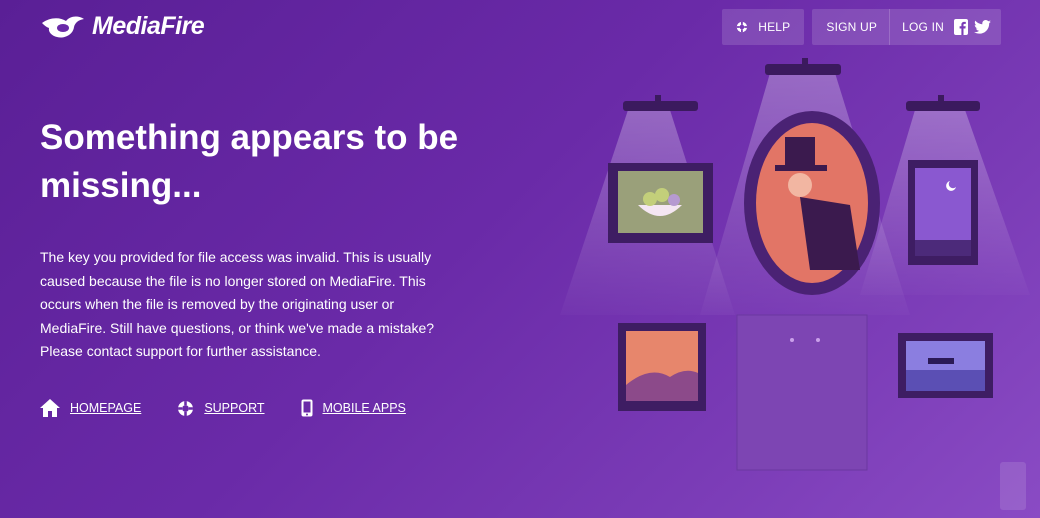  I want to click on sunset-painting, so click(662, 367).